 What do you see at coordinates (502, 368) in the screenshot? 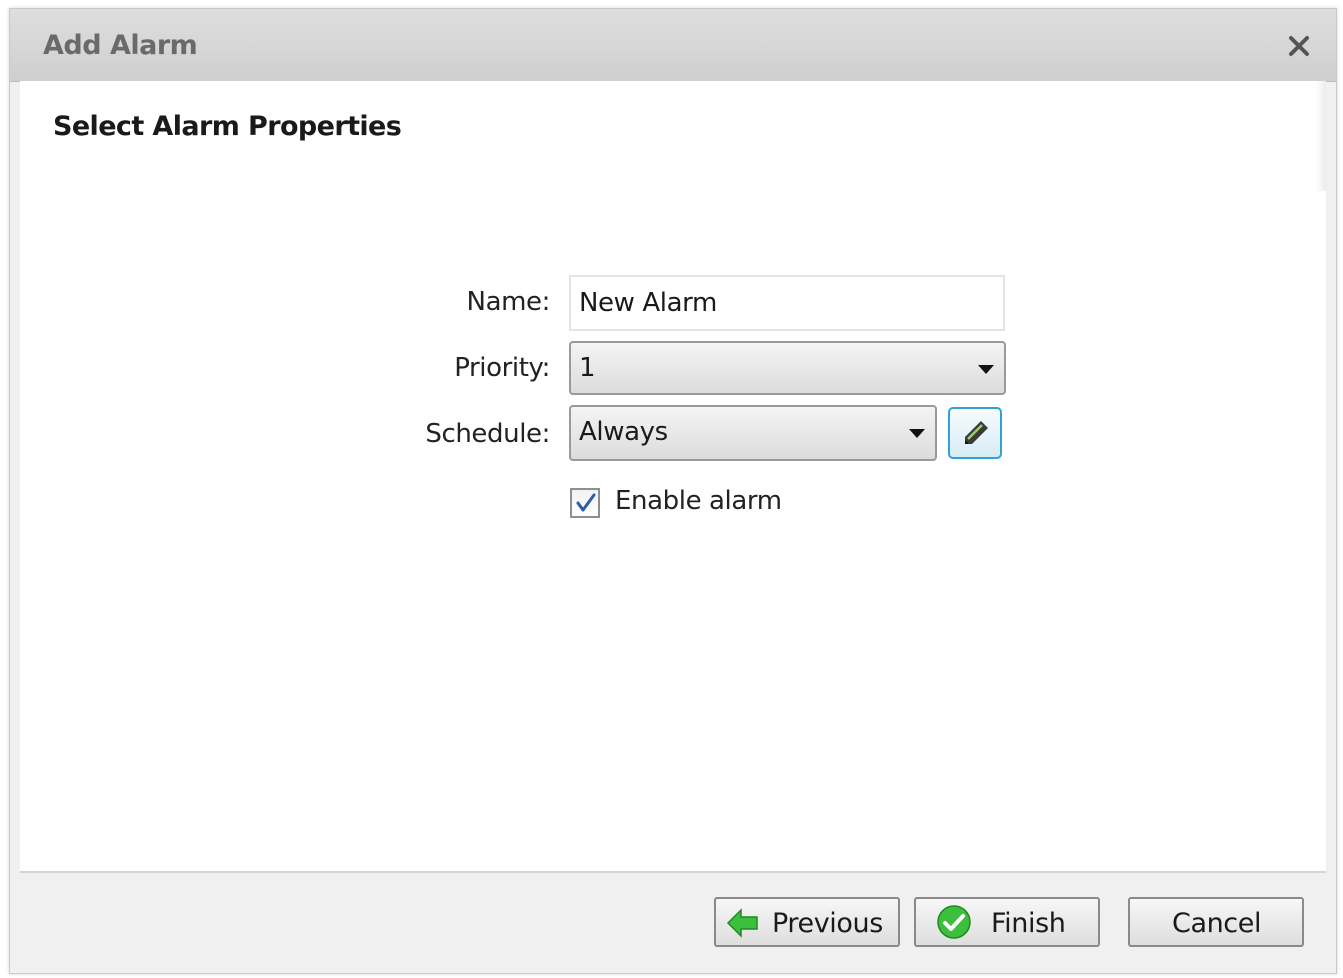
I see `priority-label: Priority:` at bounding box center [502, 368].